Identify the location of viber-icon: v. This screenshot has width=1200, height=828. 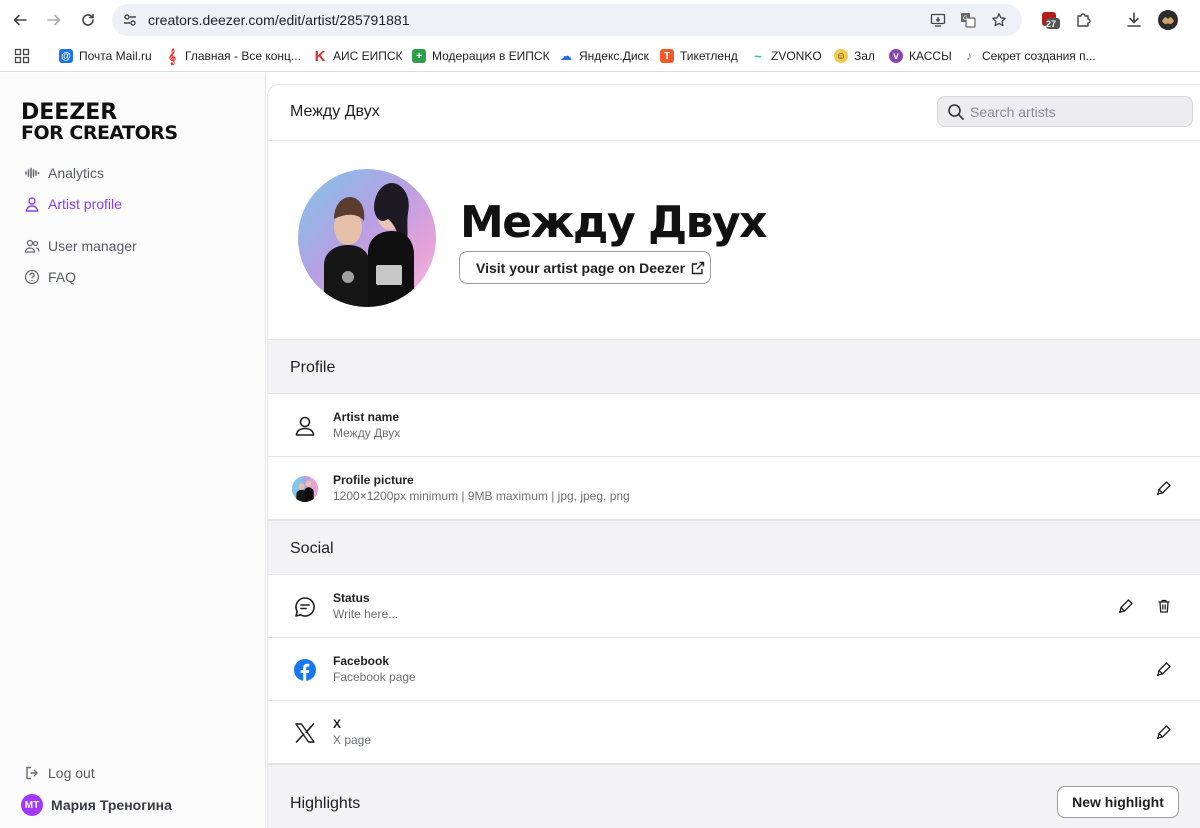
(896, 56).